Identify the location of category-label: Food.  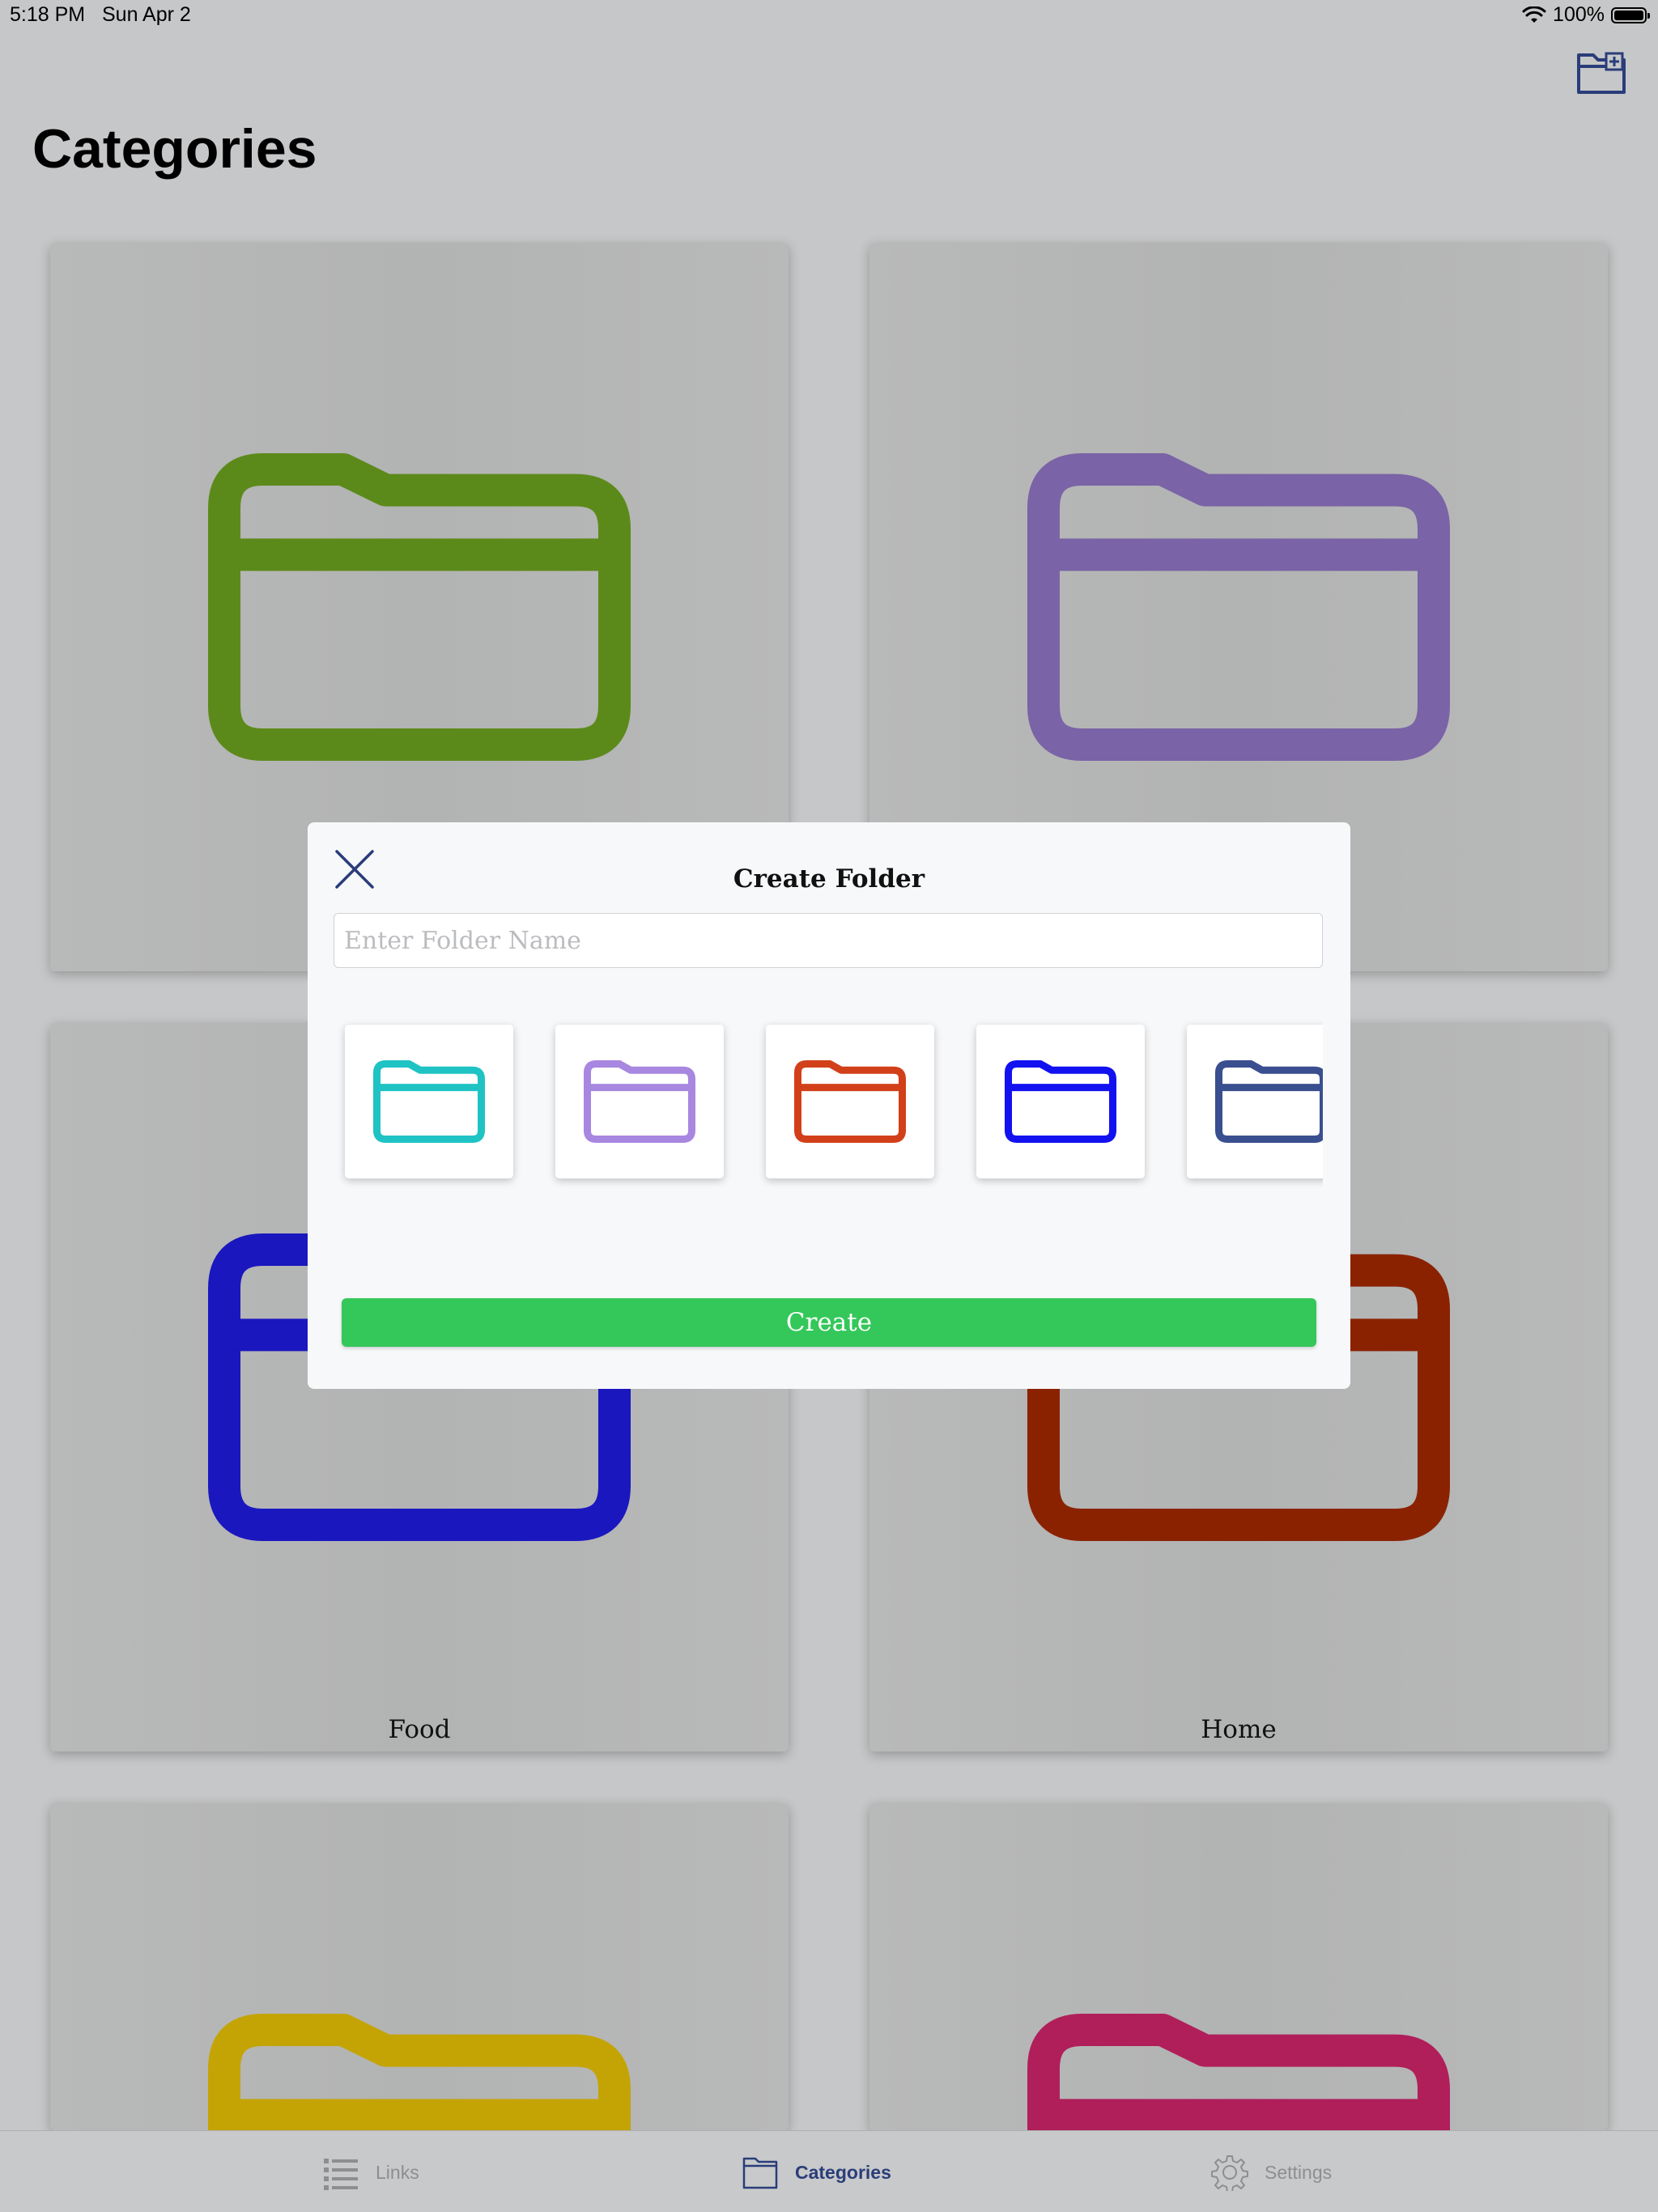
(419, 1730).